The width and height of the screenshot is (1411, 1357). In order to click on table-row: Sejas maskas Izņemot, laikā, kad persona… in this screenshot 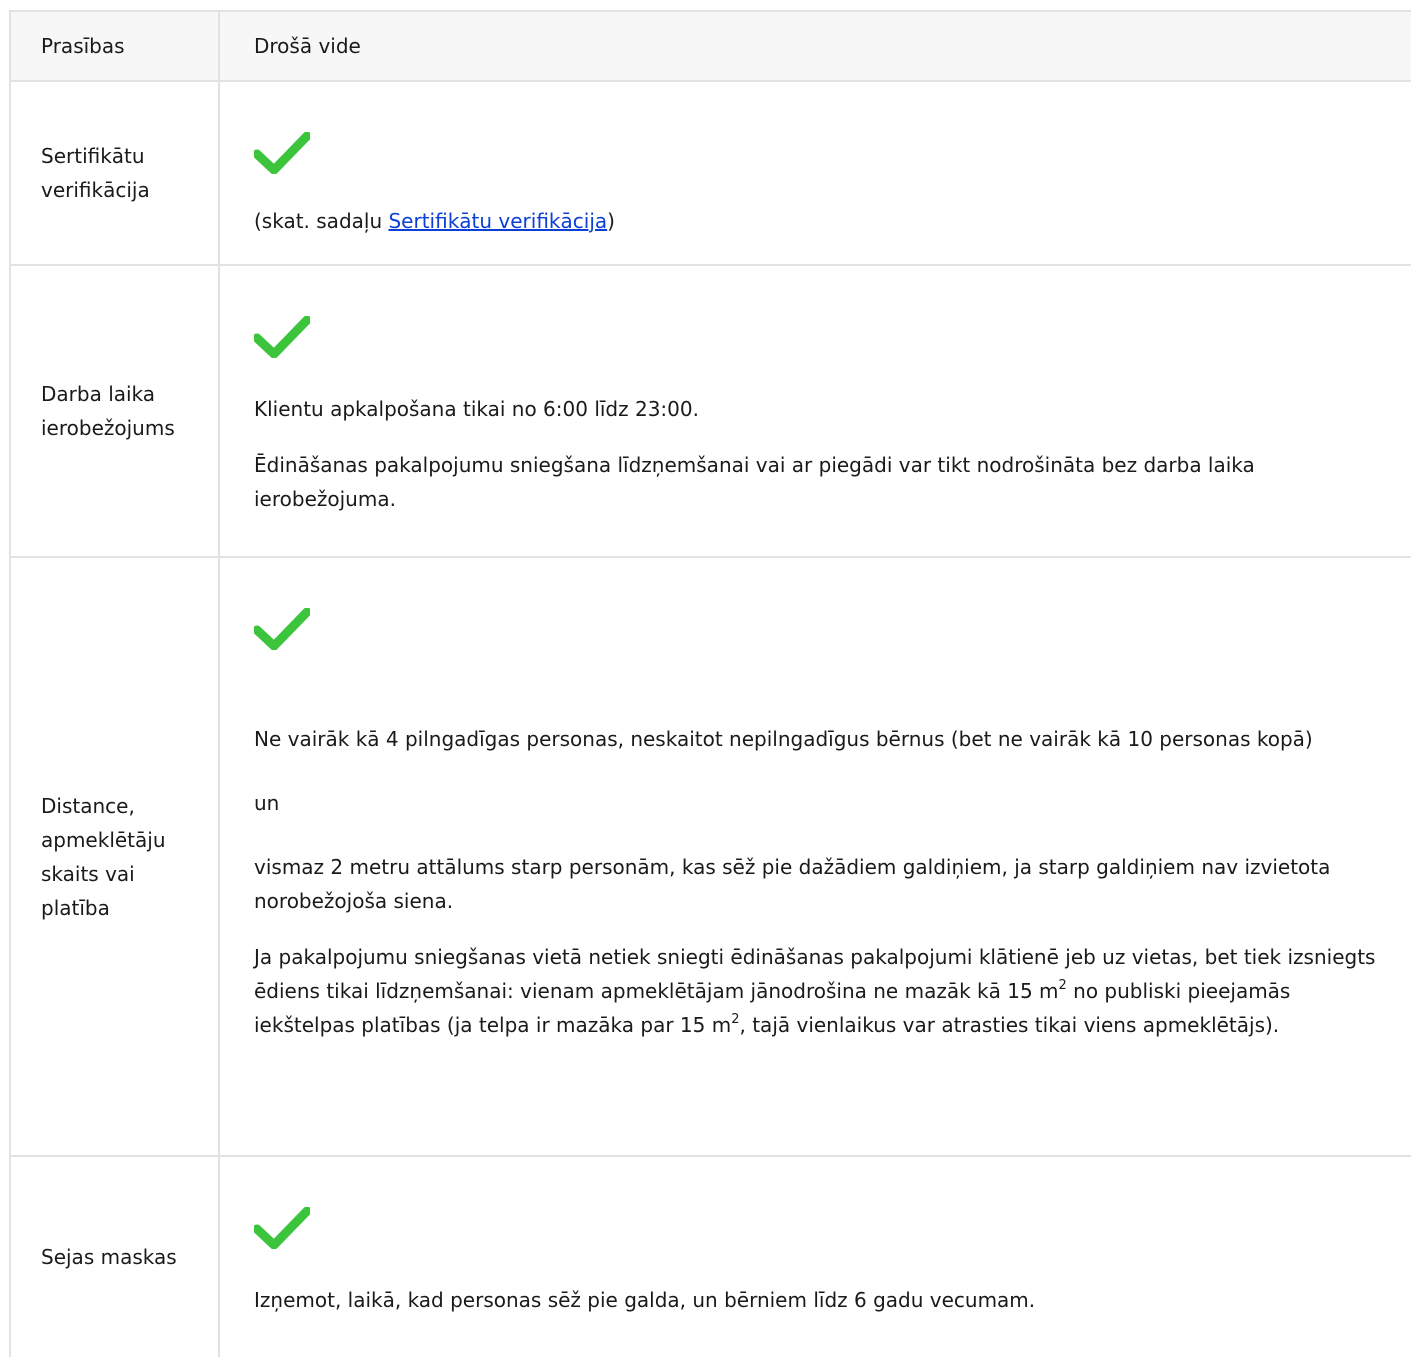, I will do `click(711, 1257)`.